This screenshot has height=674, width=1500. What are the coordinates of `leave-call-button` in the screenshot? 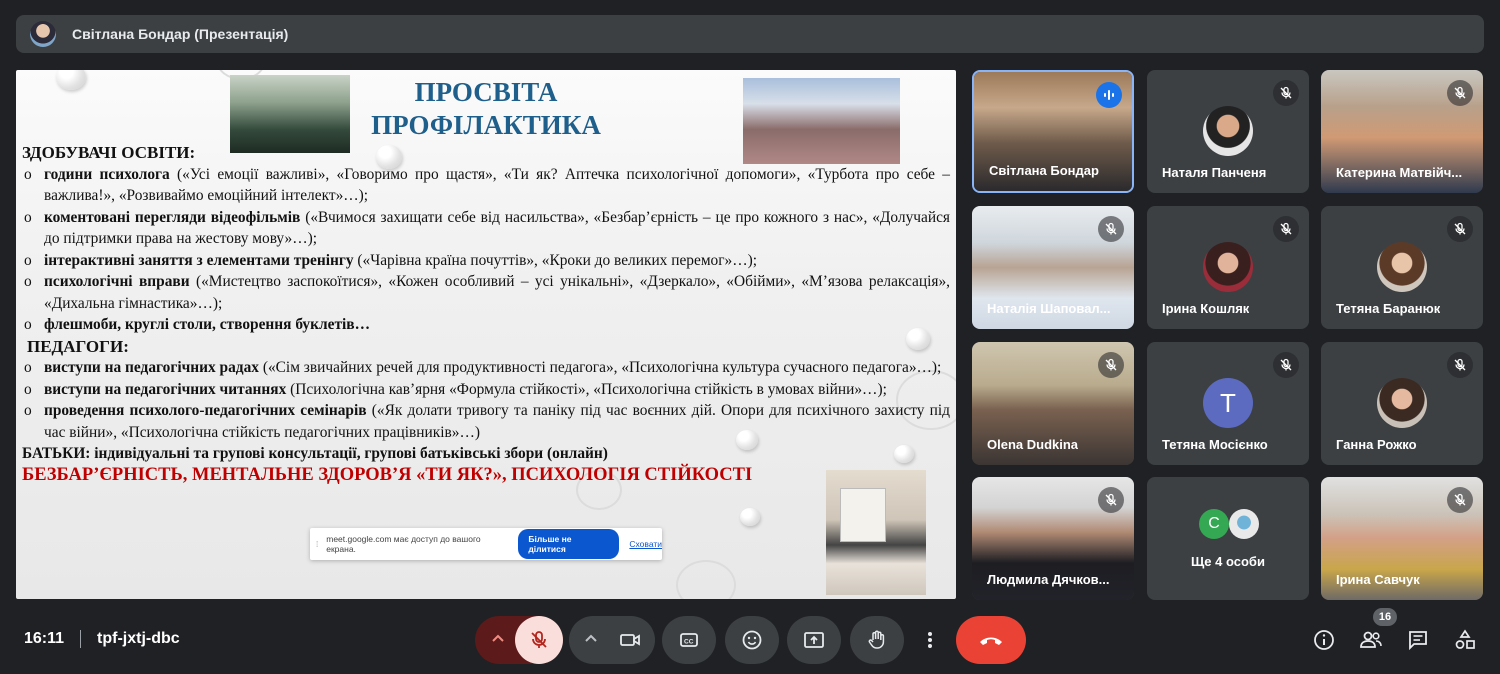 It's located at (991, 640).